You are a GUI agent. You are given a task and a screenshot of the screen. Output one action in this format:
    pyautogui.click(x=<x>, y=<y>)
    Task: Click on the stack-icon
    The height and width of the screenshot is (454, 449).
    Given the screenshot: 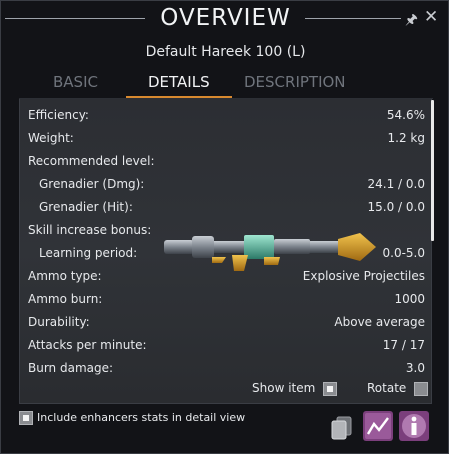 What is the action you would take?
    pyautogui.click(x=341, y=428)
    